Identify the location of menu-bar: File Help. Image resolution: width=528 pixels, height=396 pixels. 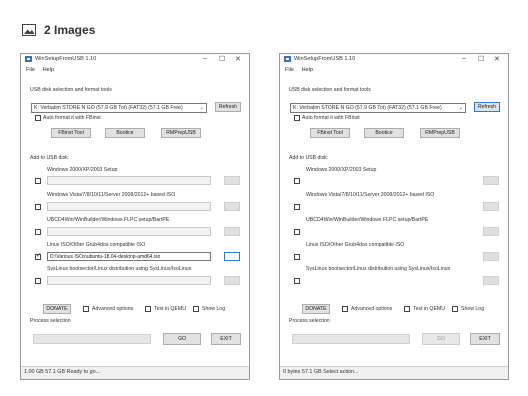
(302, 70).